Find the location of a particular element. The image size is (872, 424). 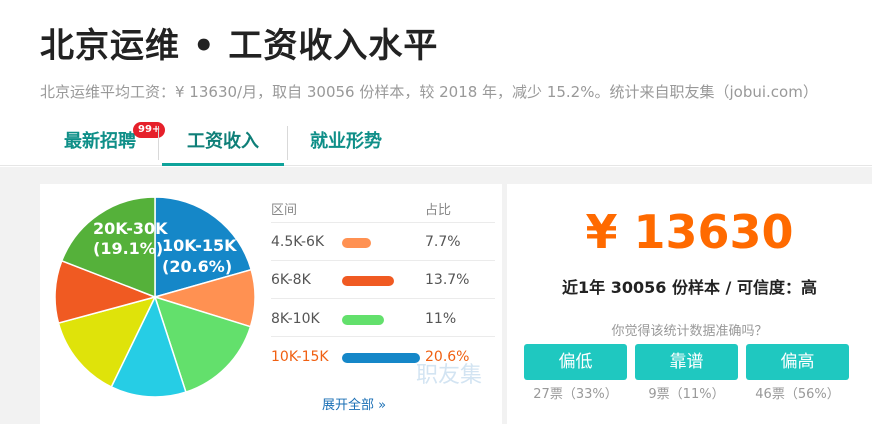

tab-salary: 工资收入 is located at coordinates (223, 144).